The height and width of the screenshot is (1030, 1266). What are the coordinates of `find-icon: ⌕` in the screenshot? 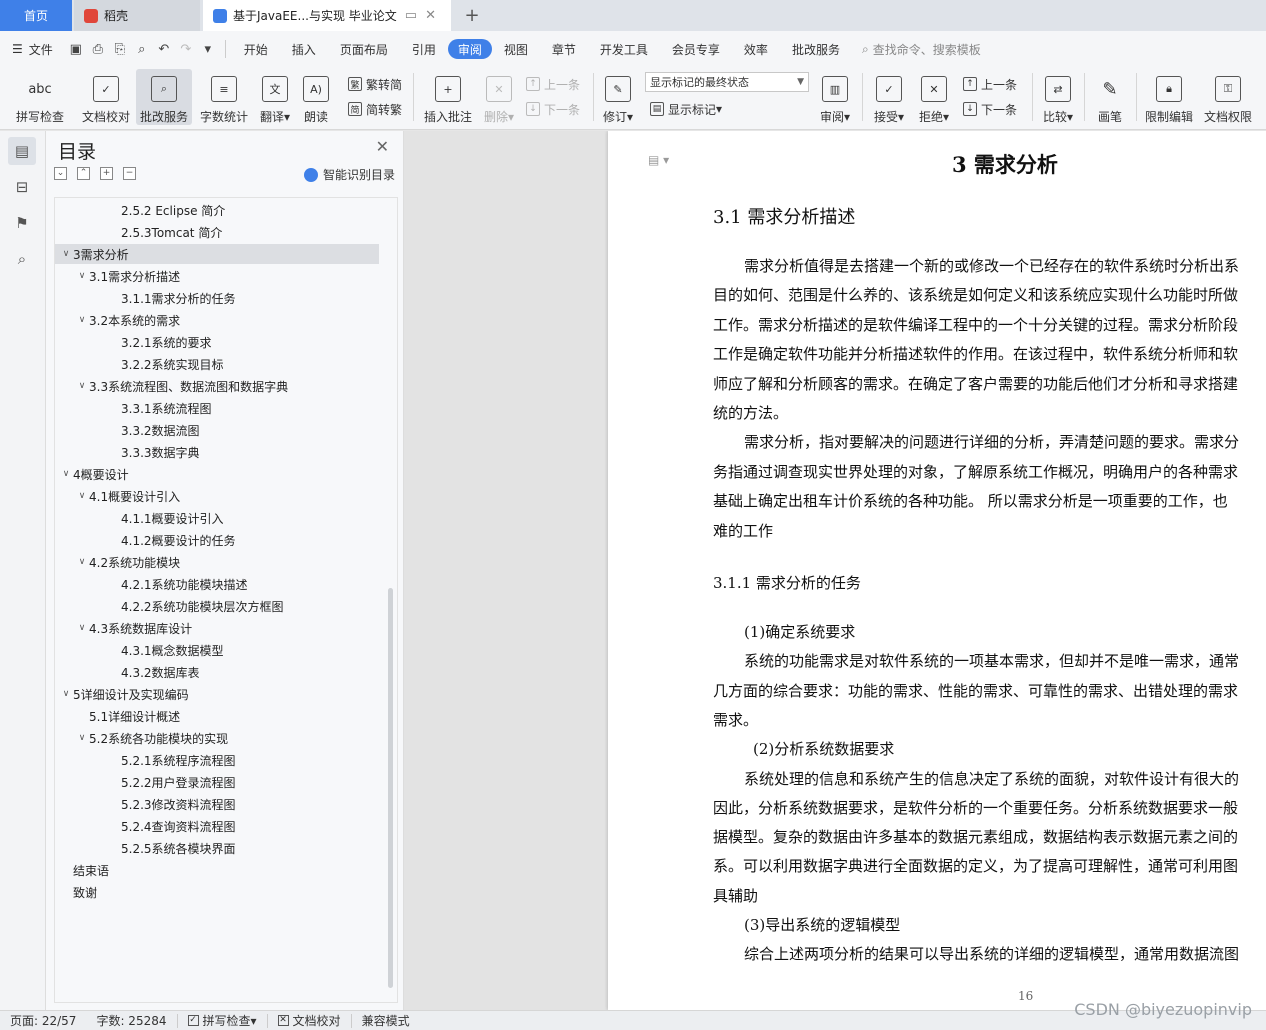 It's located at (22, 259).